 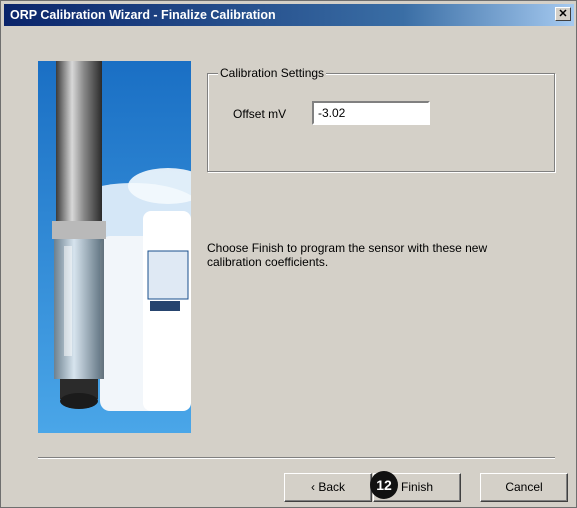 I want to click on cancel-button: Cancel, so click(x=524, y=487).